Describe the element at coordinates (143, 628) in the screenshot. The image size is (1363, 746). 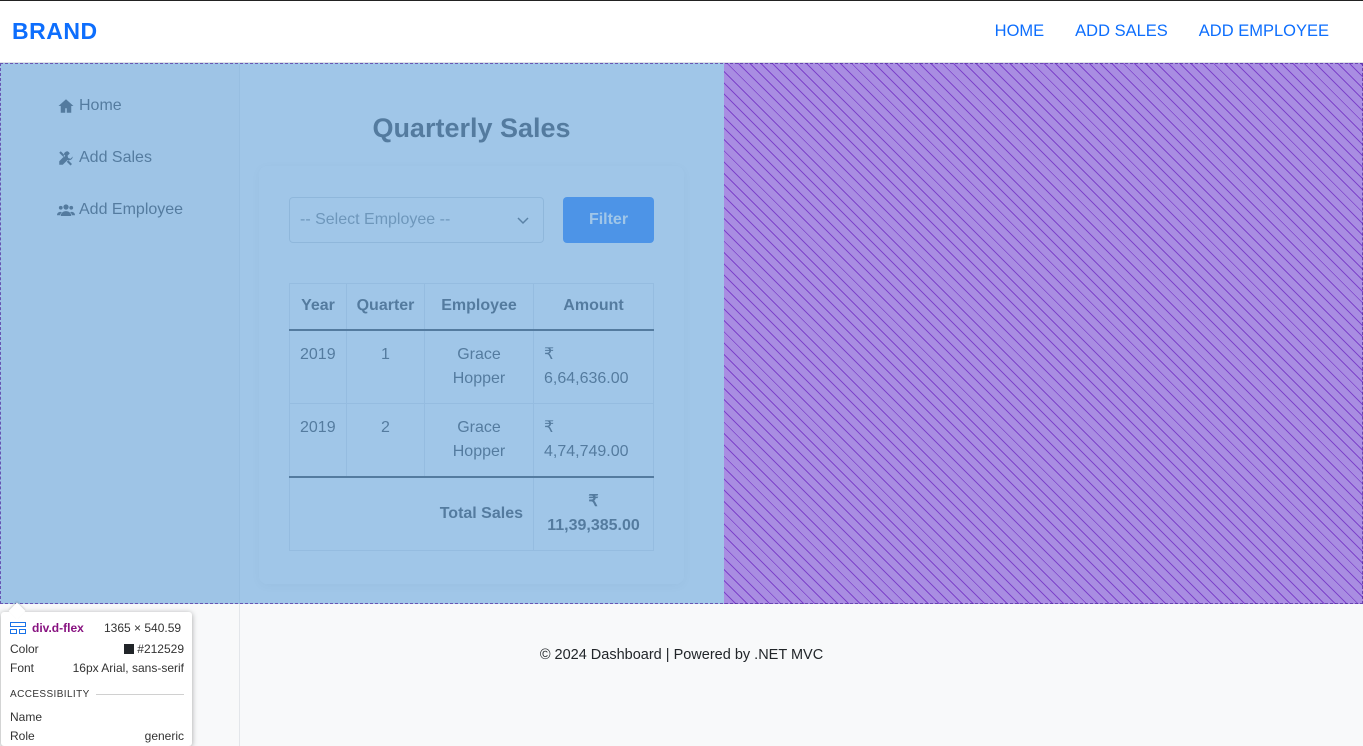
I see `tooltip-element-size: 1365 × 540.59` at that location.